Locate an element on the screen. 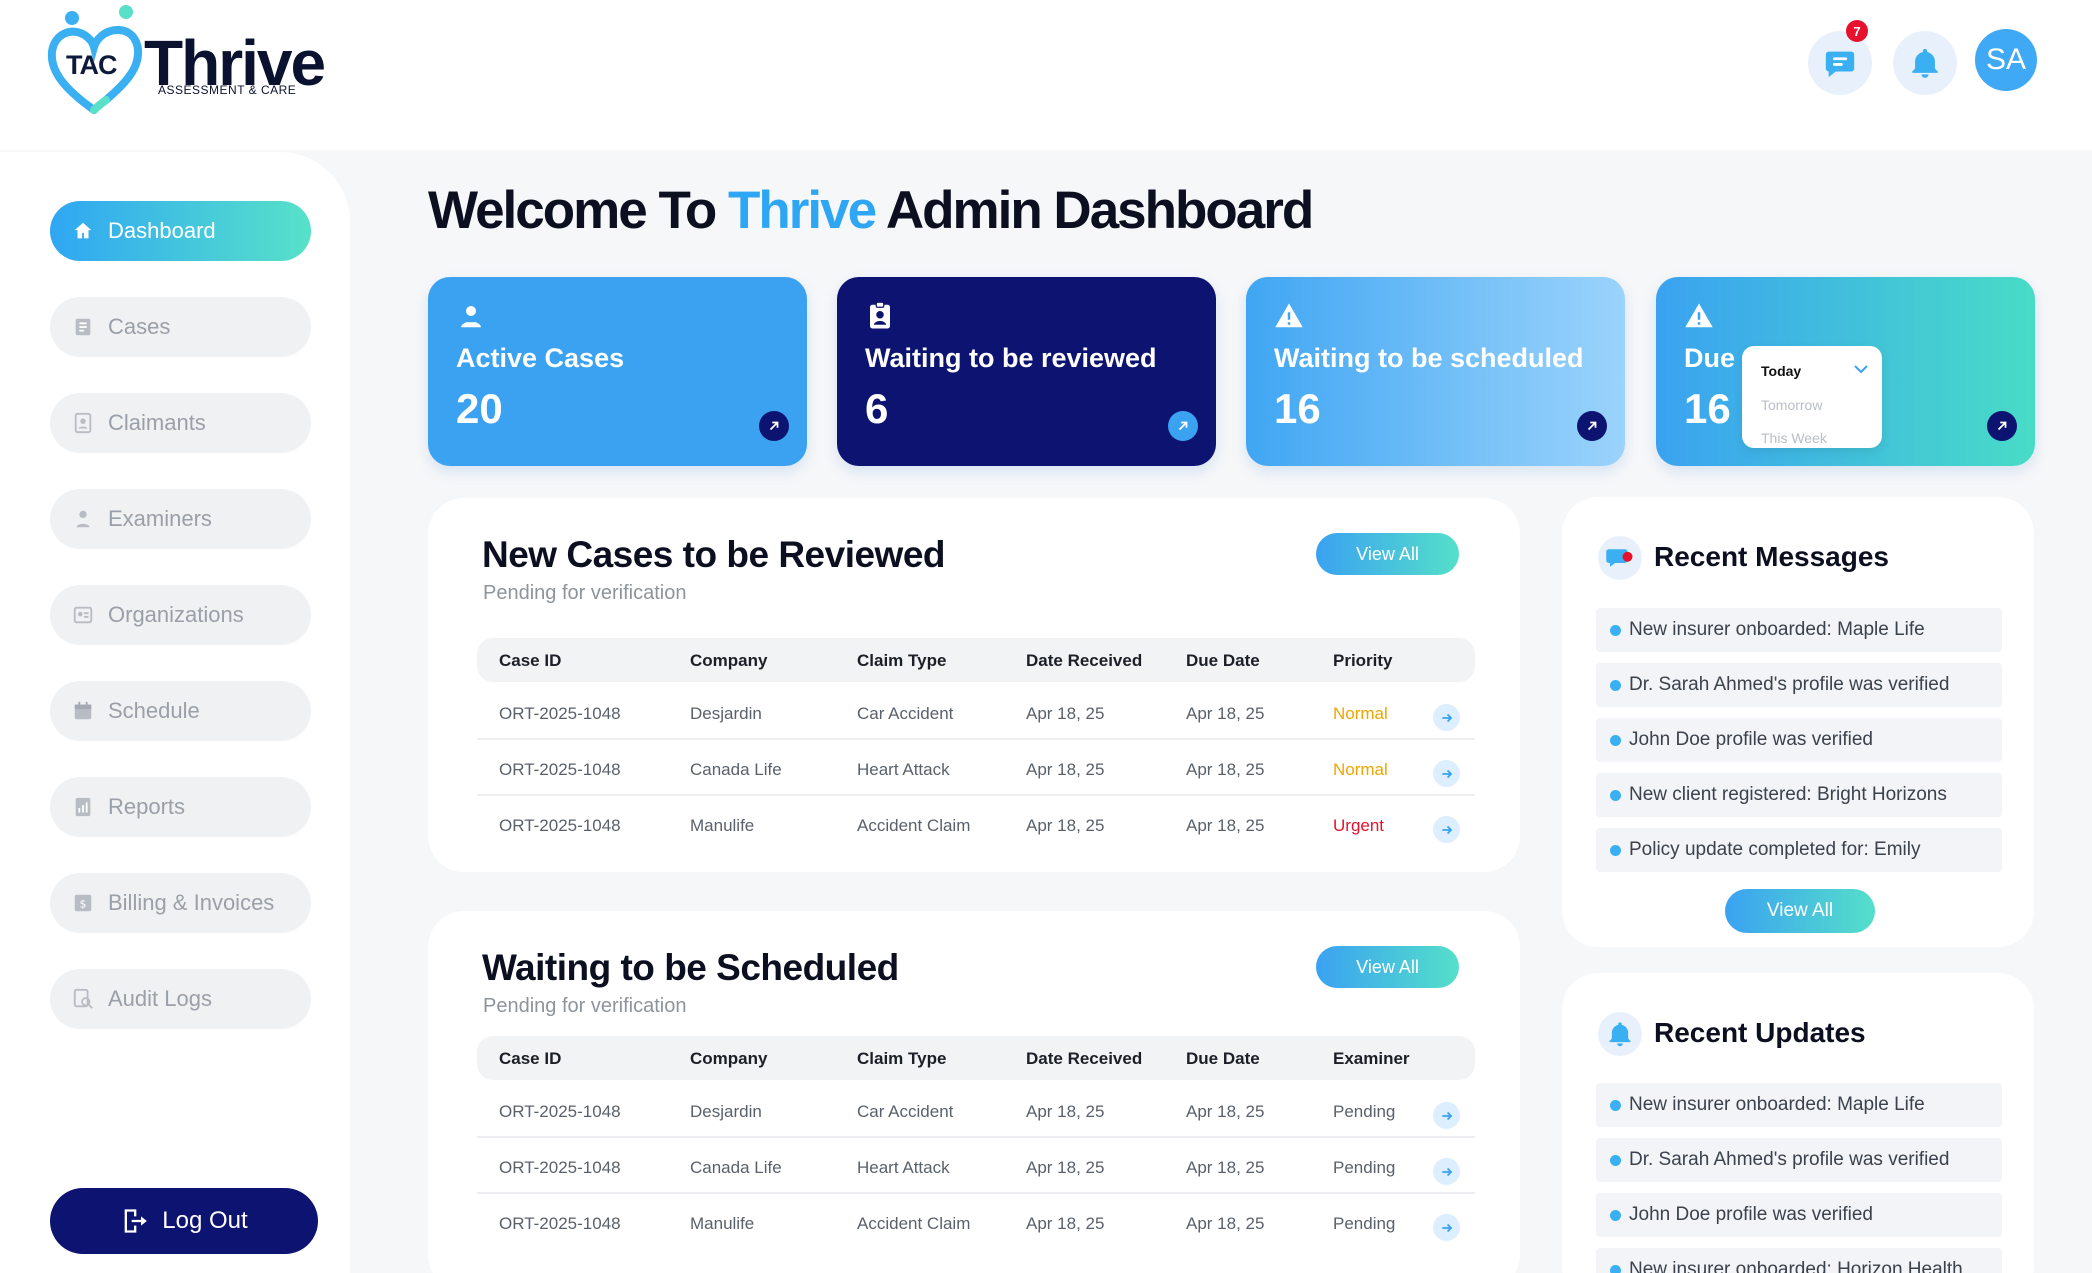  update-item: New insurer onboarded: Horizon Health is located at coordinates (1799, 1260).